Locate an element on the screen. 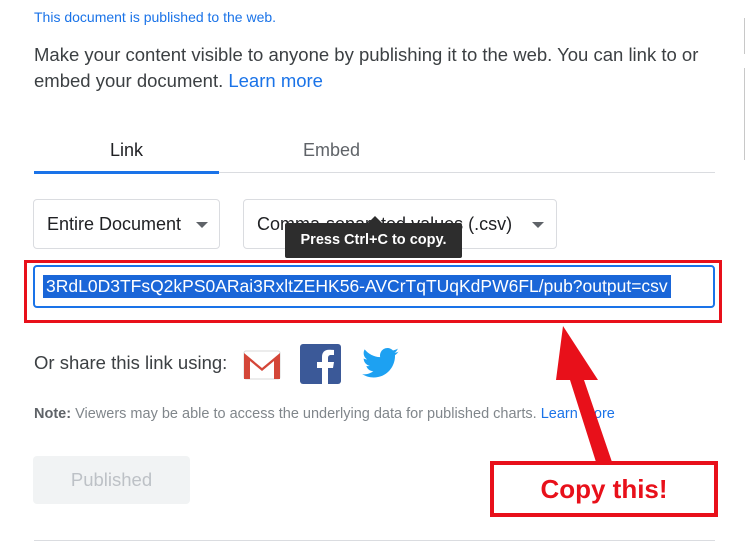 The height and width of the screenshot is (553, 750). tooltip-arrow is located at coordinates (375, 219).